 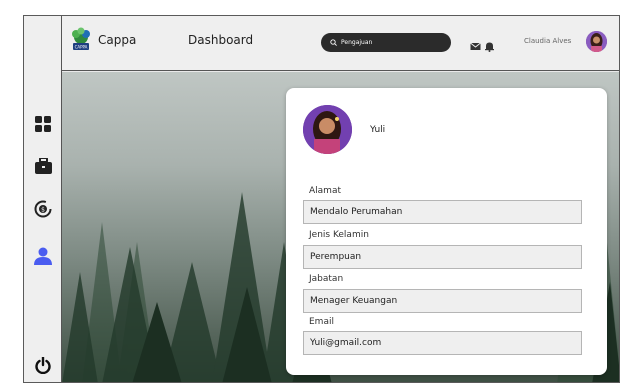 I want to click on leaf-logo-icon: CAPPA, so click(x=81, y=38).